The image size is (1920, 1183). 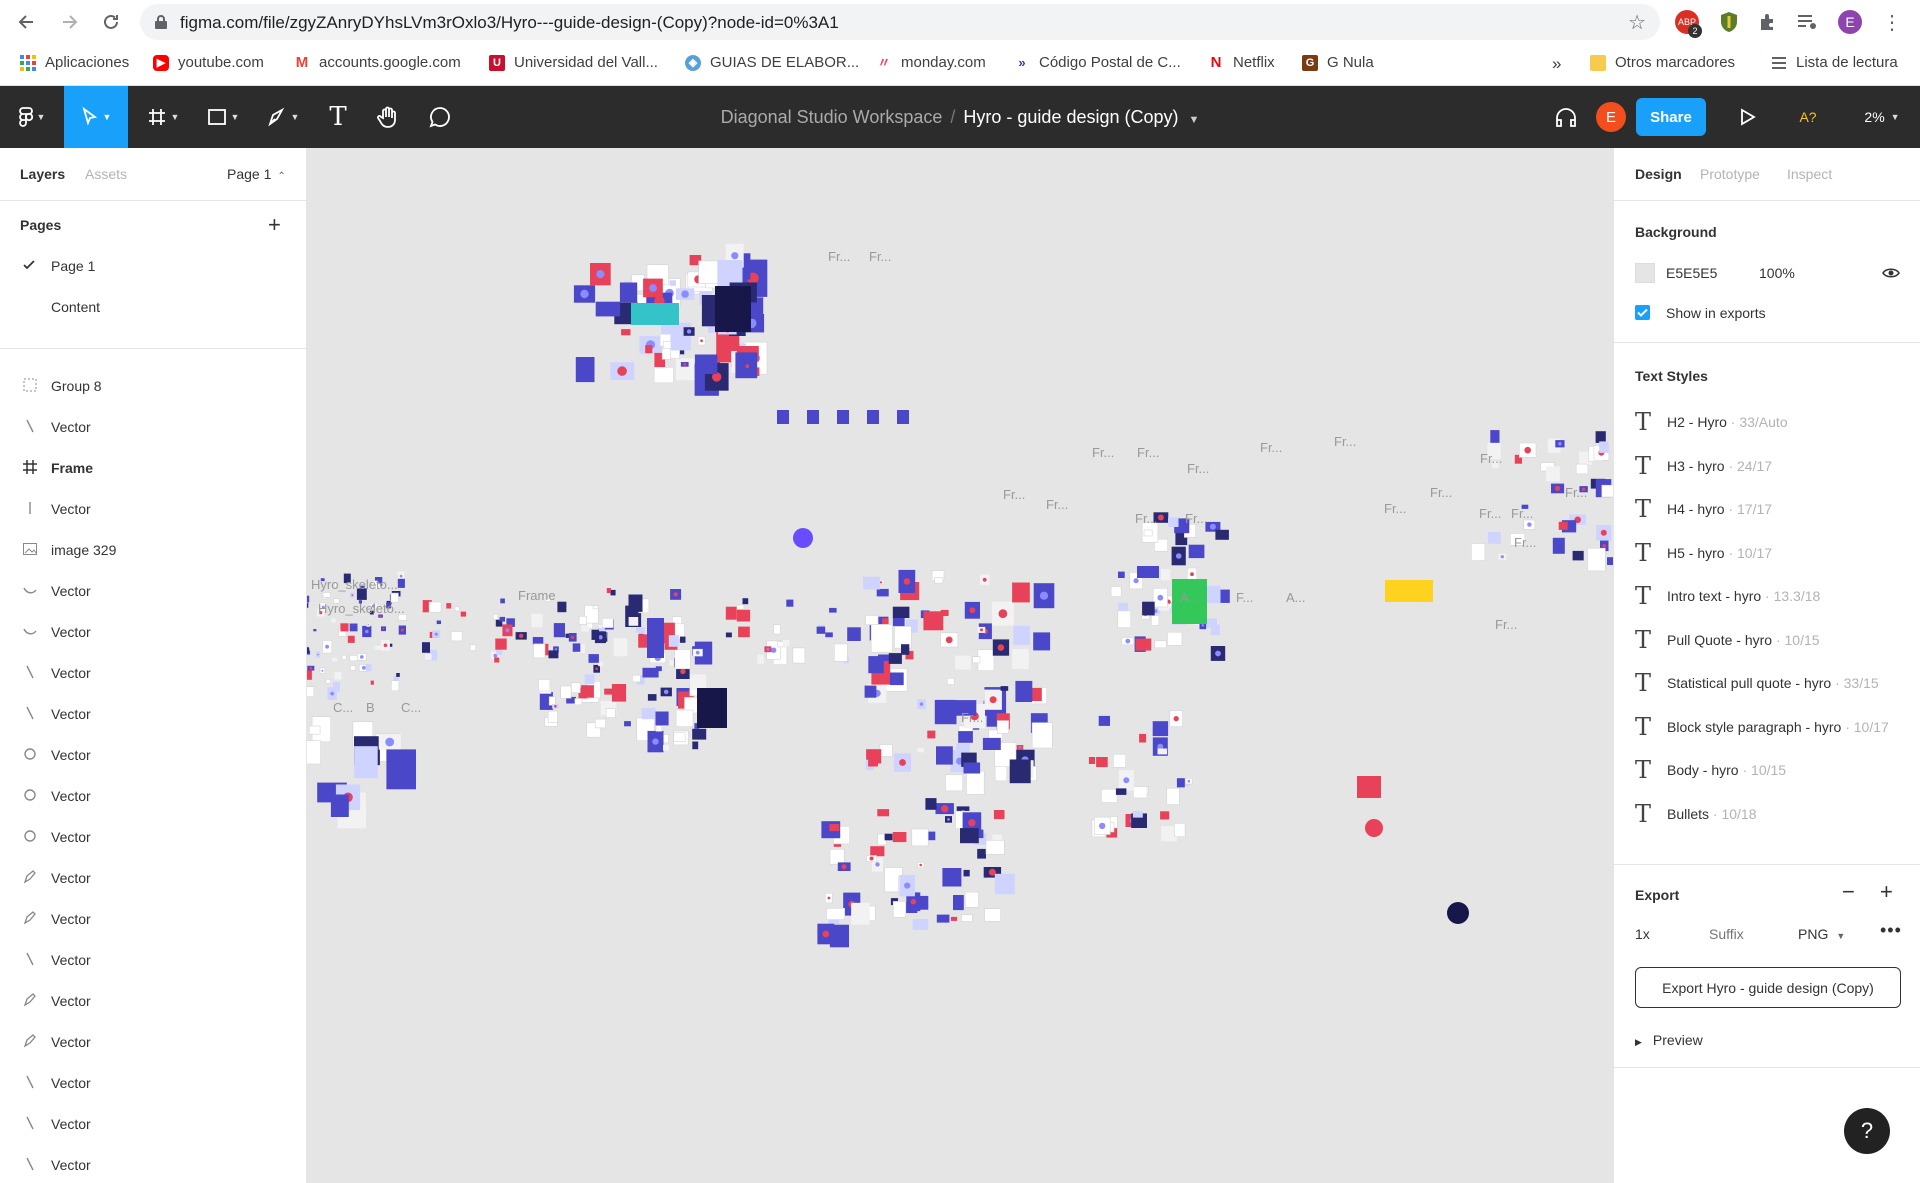 What do you see at coordinates (1662, 62) in the screenshot?
I see `other-bookmarks-folder: Otros marcadores` at bounding box center [1662, 62].